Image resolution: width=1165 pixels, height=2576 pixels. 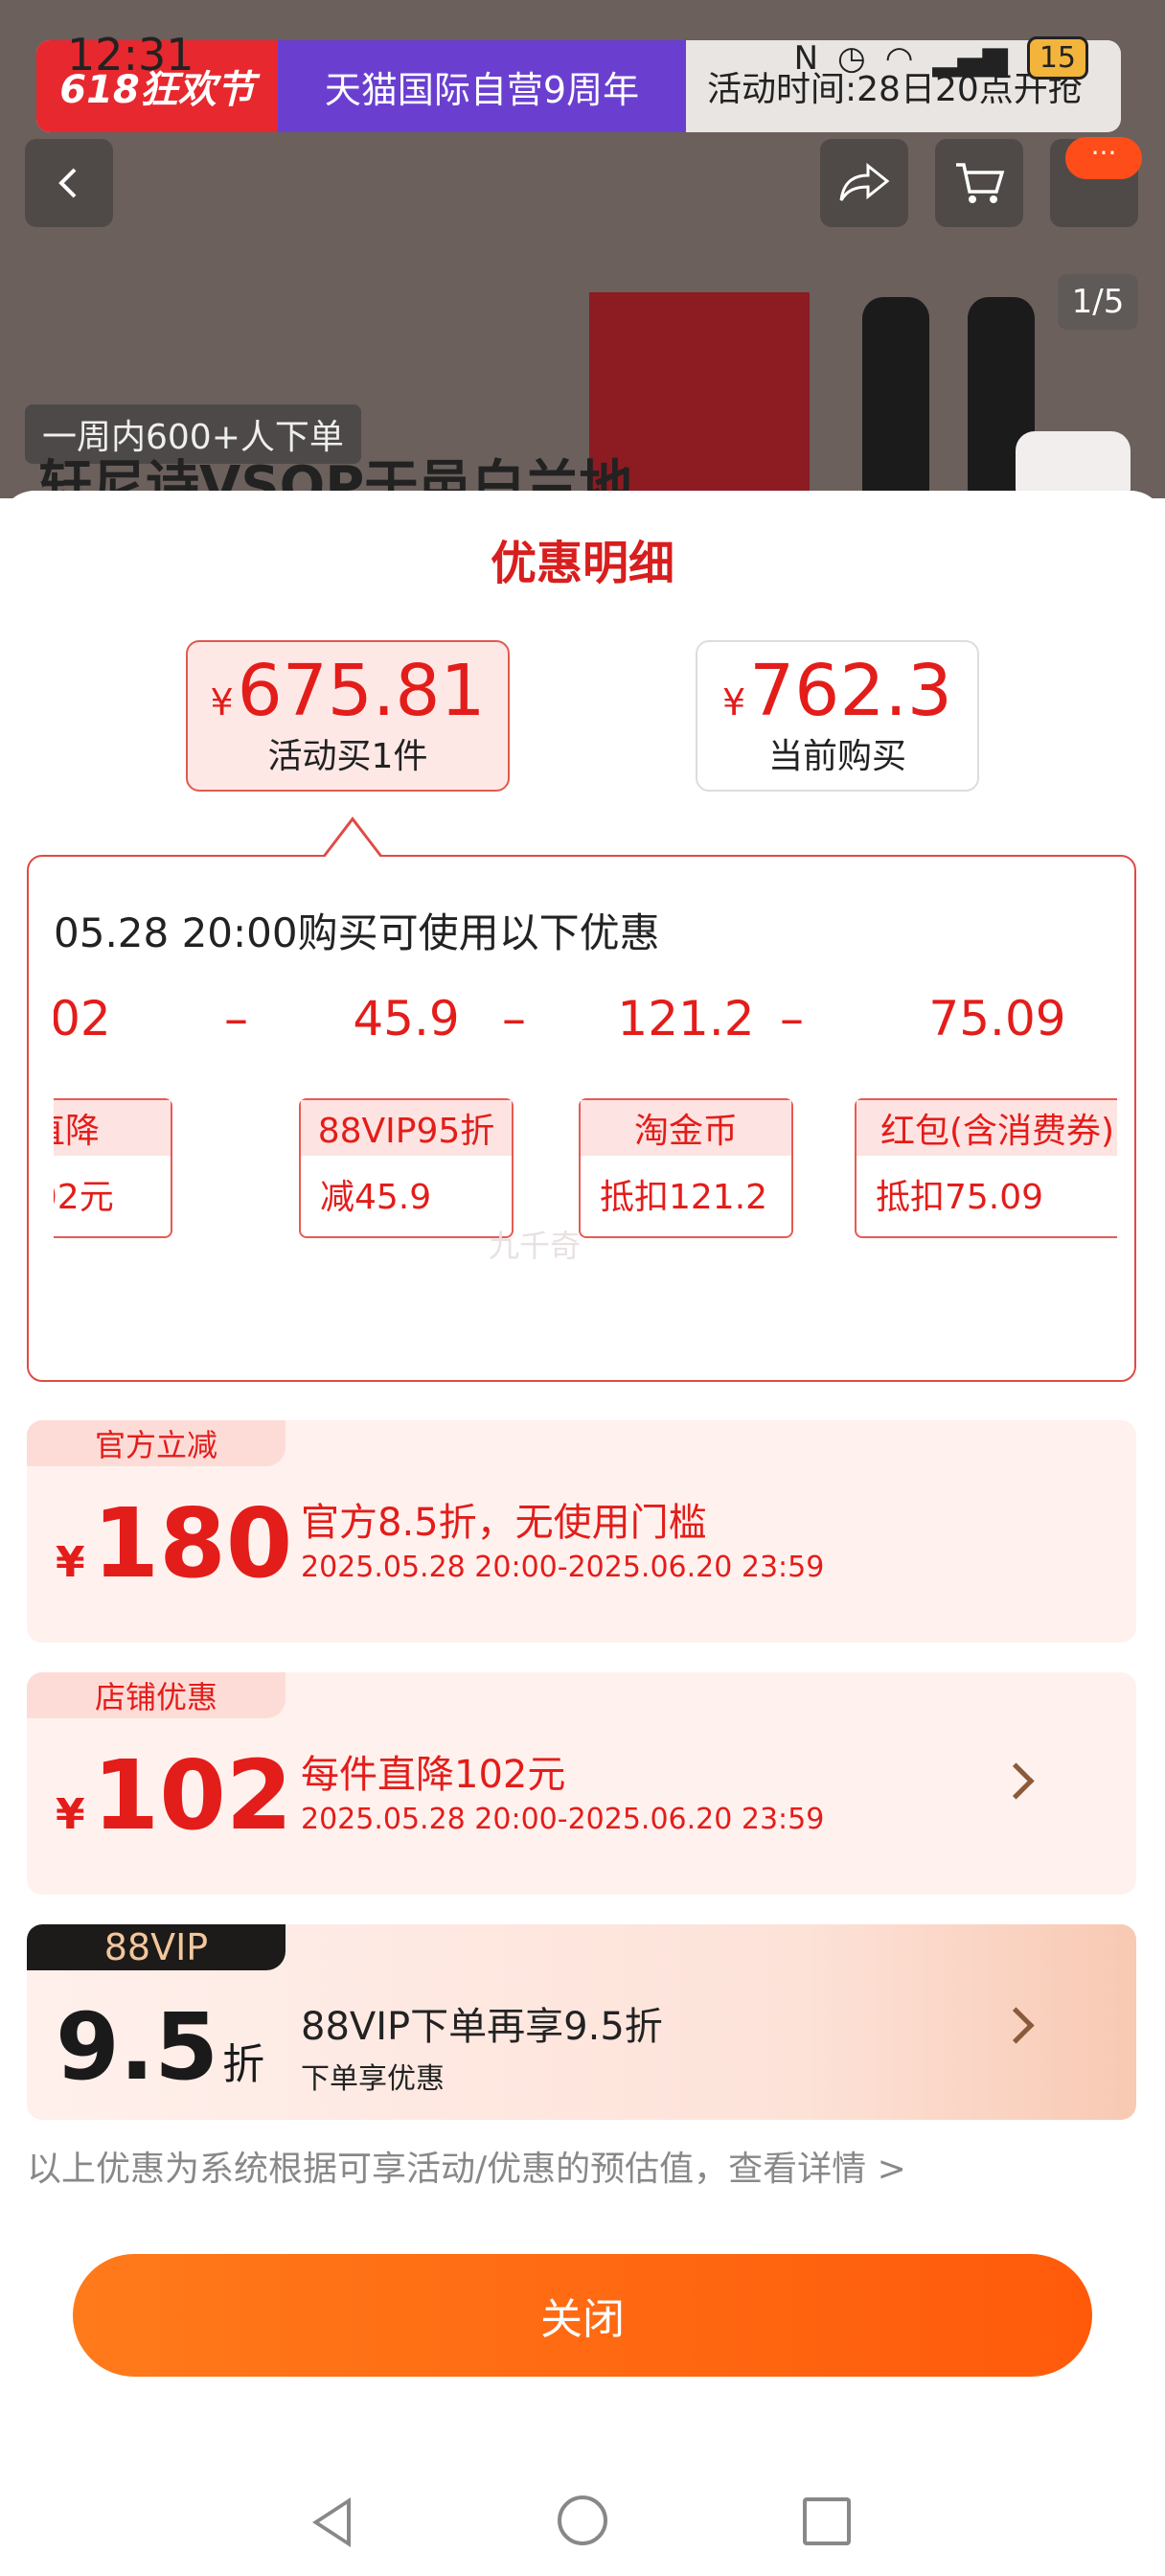 What do you see at coordinates (407, 1019) in the screenshot?
I see `deduction-value: 45.9` at bounding box center [407, 1019].